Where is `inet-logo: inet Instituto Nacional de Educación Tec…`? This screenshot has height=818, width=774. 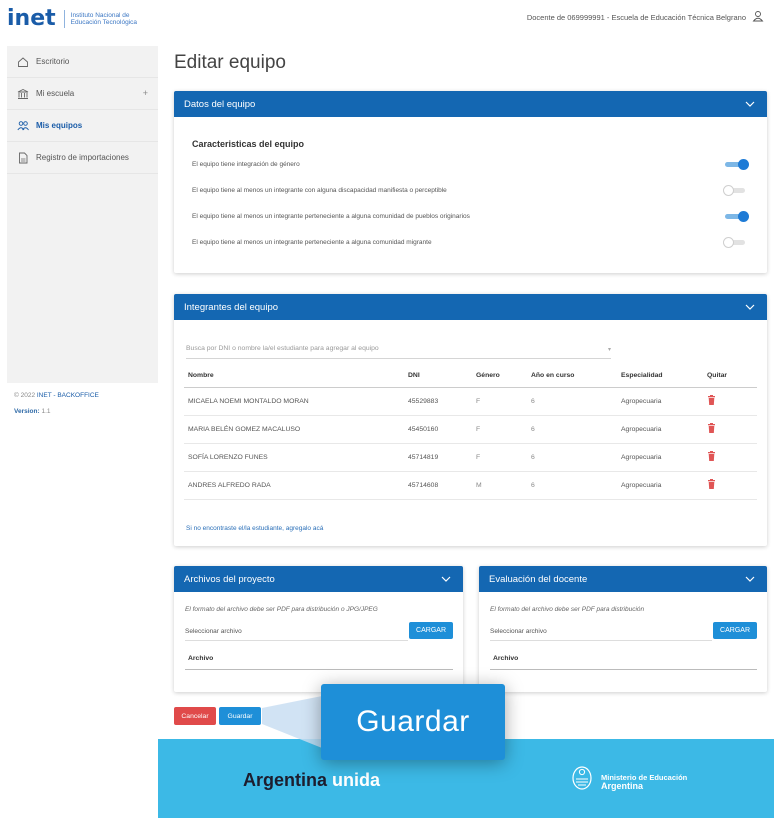 inet-logo: inet Instituto Nacional de Educación Tec… is located at coordinates (72, 18).